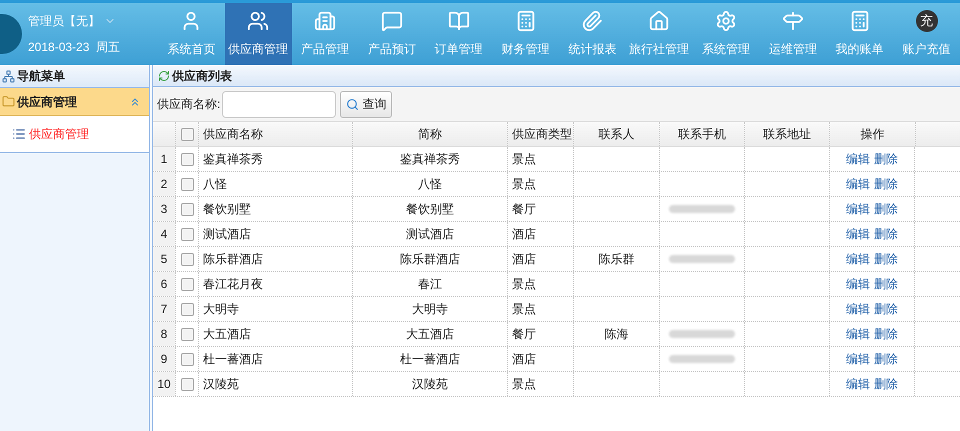 Image resolution: width=960 pixels, height=431 pixels. I want to click on column-header: 操作, so click(872, 134).